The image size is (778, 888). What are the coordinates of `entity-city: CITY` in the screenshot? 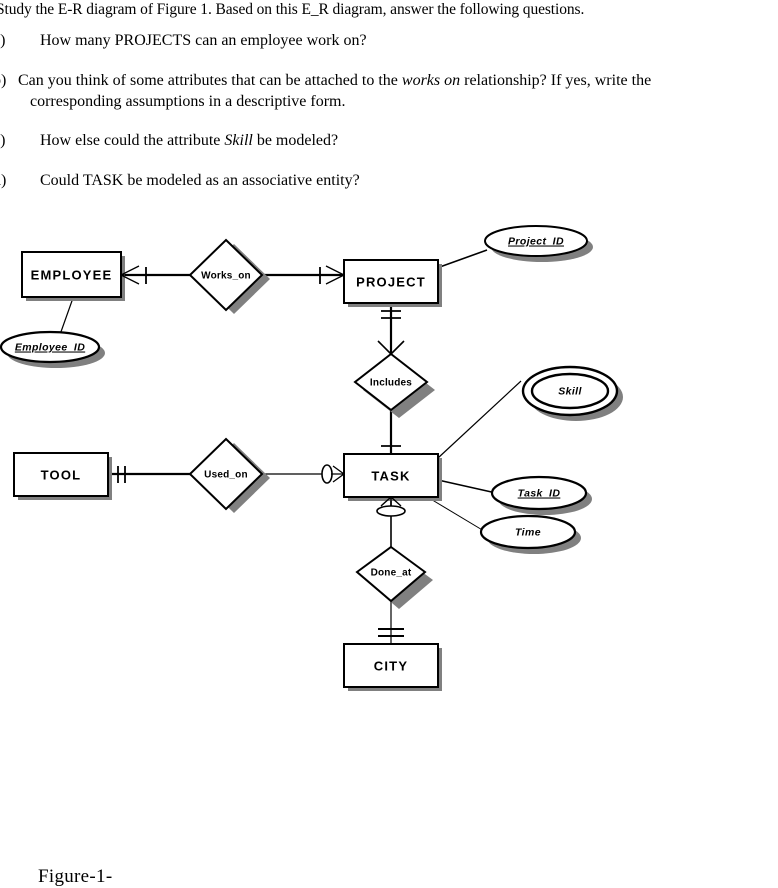 It's located at (392, 667).